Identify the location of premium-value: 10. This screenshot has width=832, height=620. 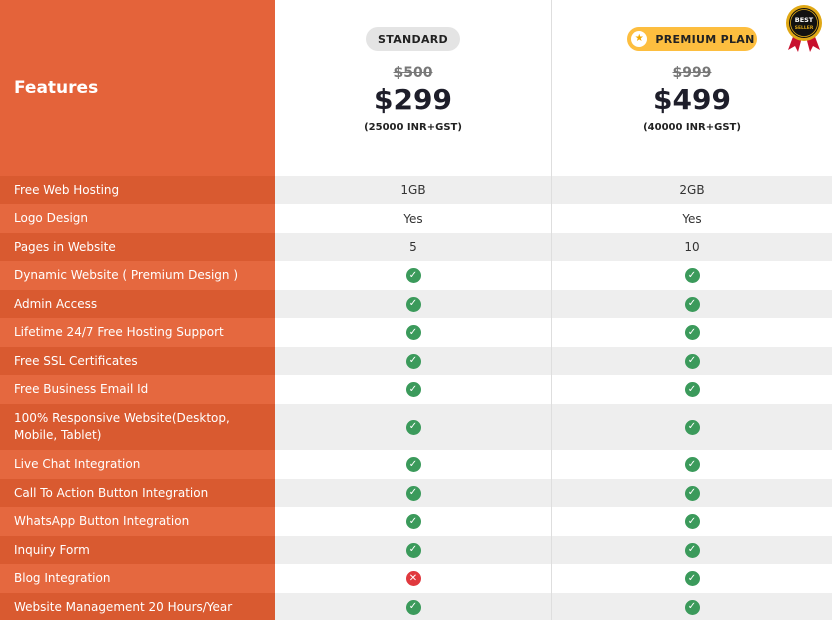
(692, 247).